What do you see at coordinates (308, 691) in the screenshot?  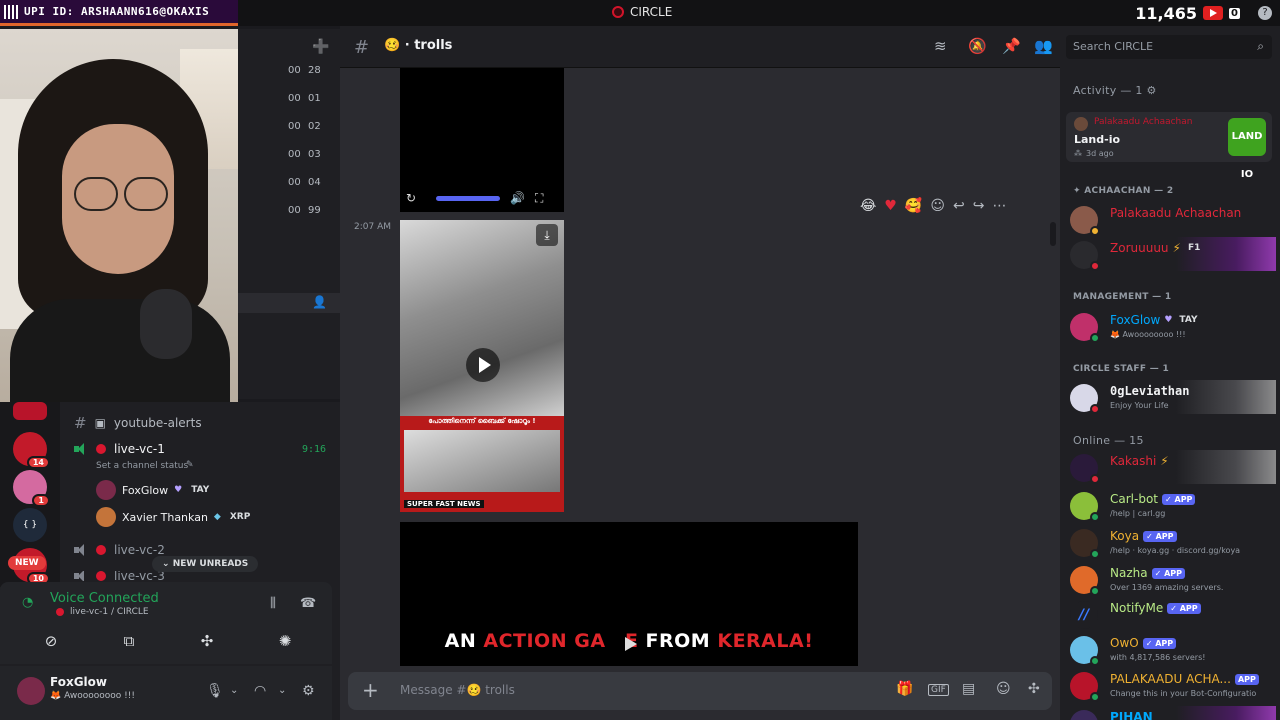 I see `settings-gear-icon: ⚙` at bounding box center [308, 691].